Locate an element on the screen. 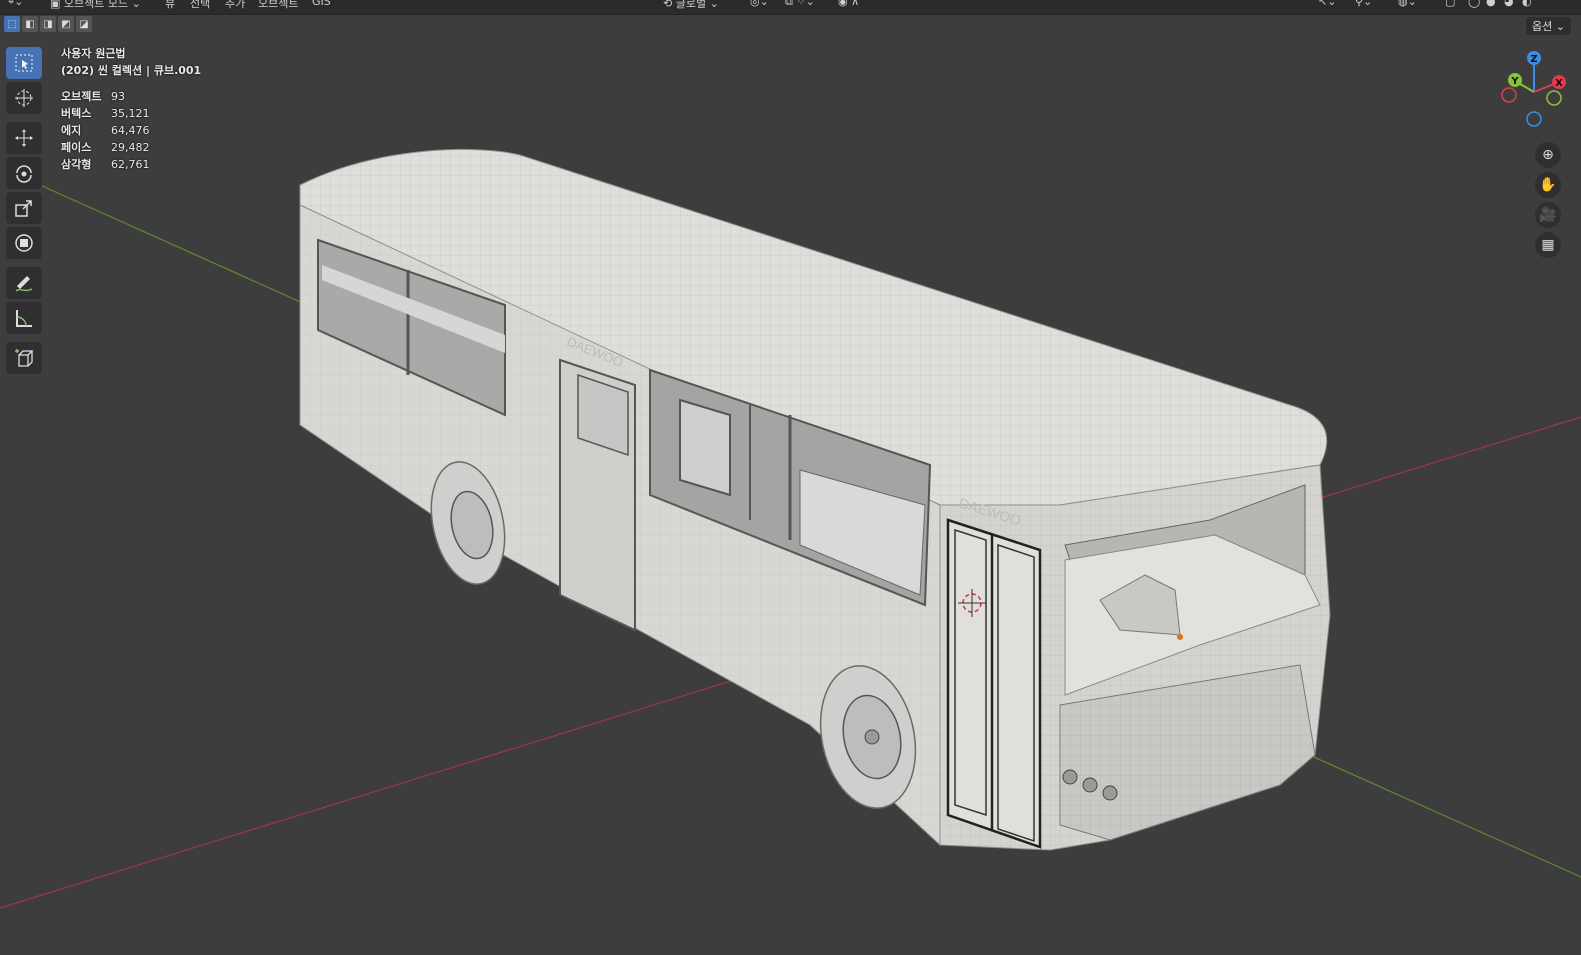  proportional-edit-icon: ◉ ∧ is located at coordinates (848, 4).